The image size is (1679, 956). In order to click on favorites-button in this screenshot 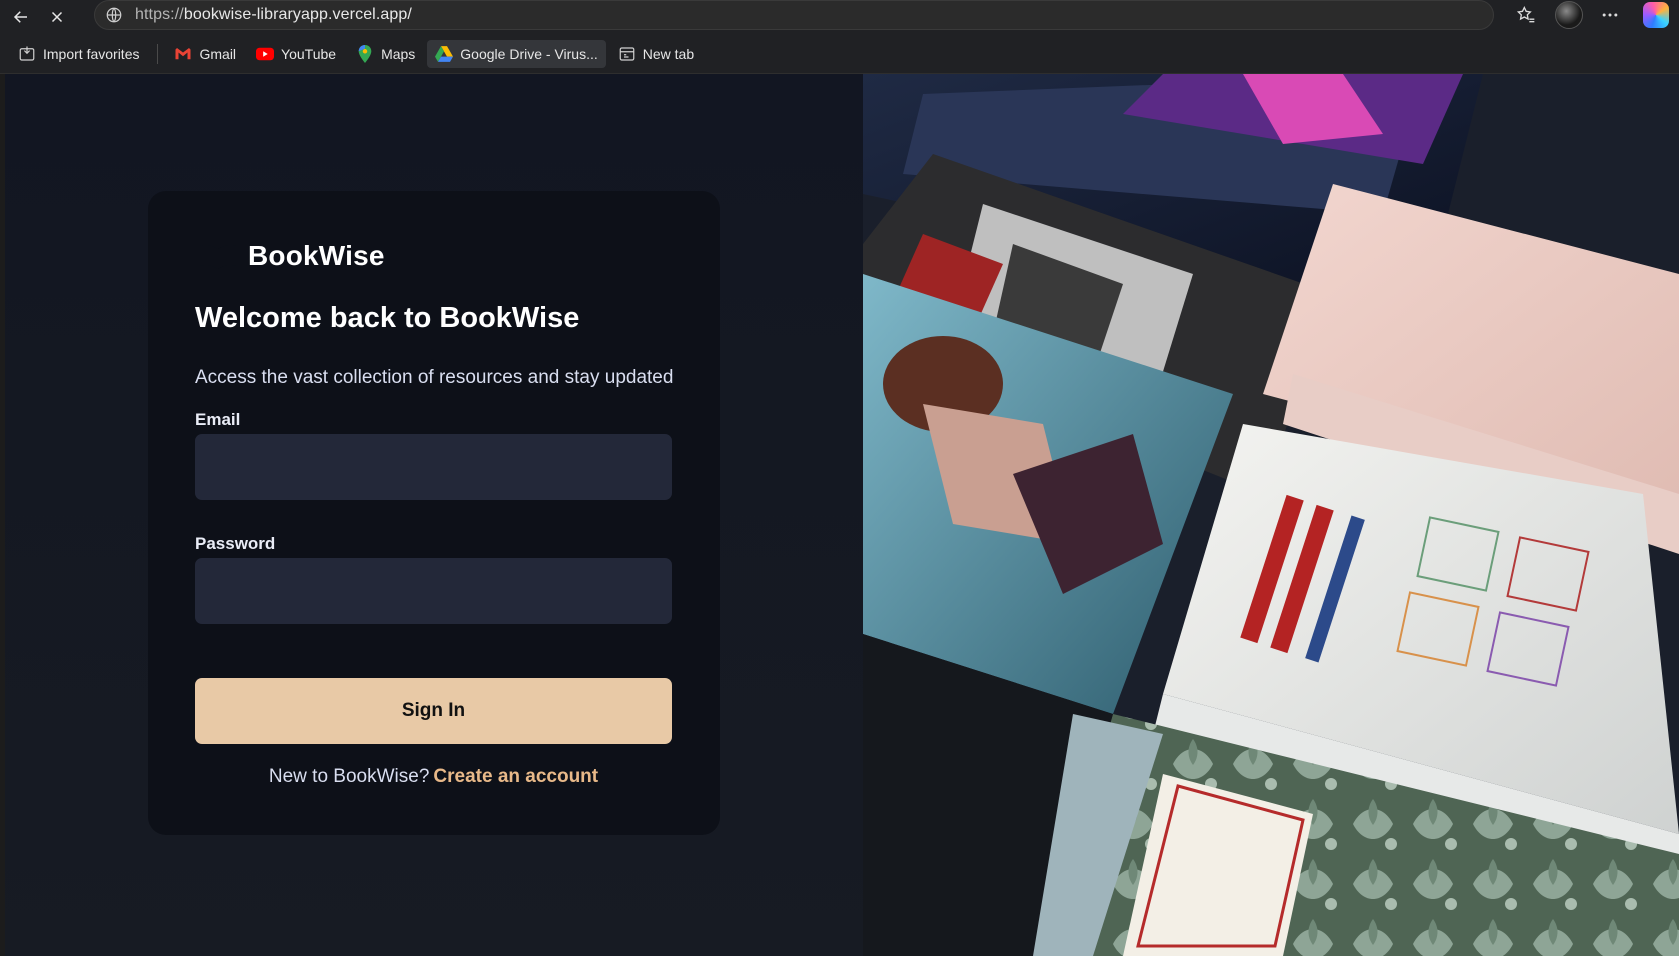, I will do `click(1526, 15)`.